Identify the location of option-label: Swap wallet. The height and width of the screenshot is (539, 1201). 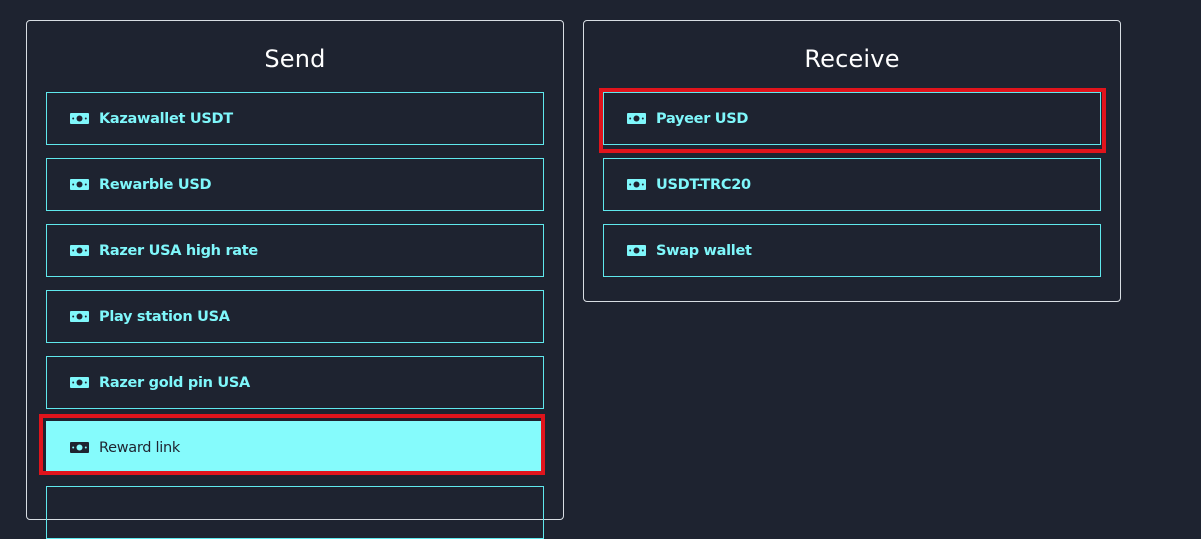
(704, 250).